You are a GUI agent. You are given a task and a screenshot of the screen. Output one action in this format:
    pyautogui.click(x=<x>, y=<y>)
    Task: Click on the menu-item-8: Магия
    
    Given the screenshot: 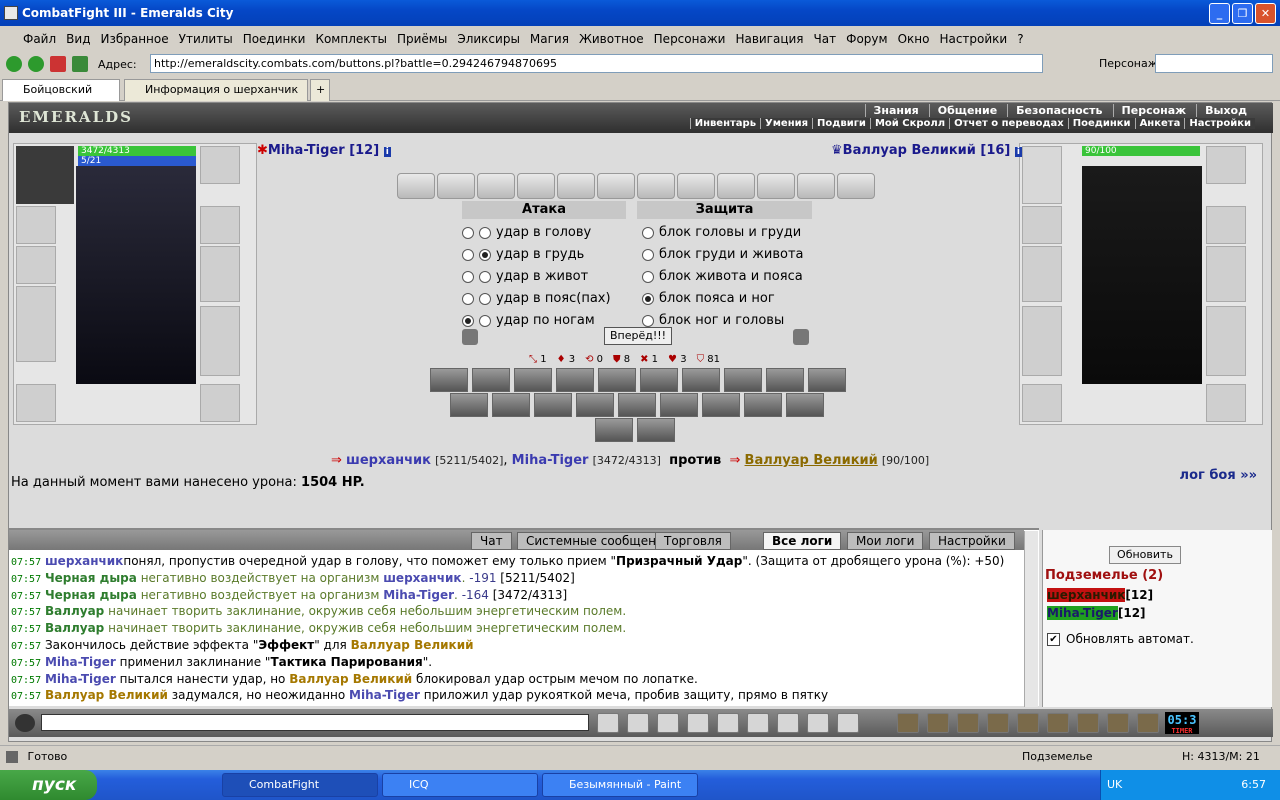 What is the action you would take?
    pyautogui.click(x=549, y=39)
    